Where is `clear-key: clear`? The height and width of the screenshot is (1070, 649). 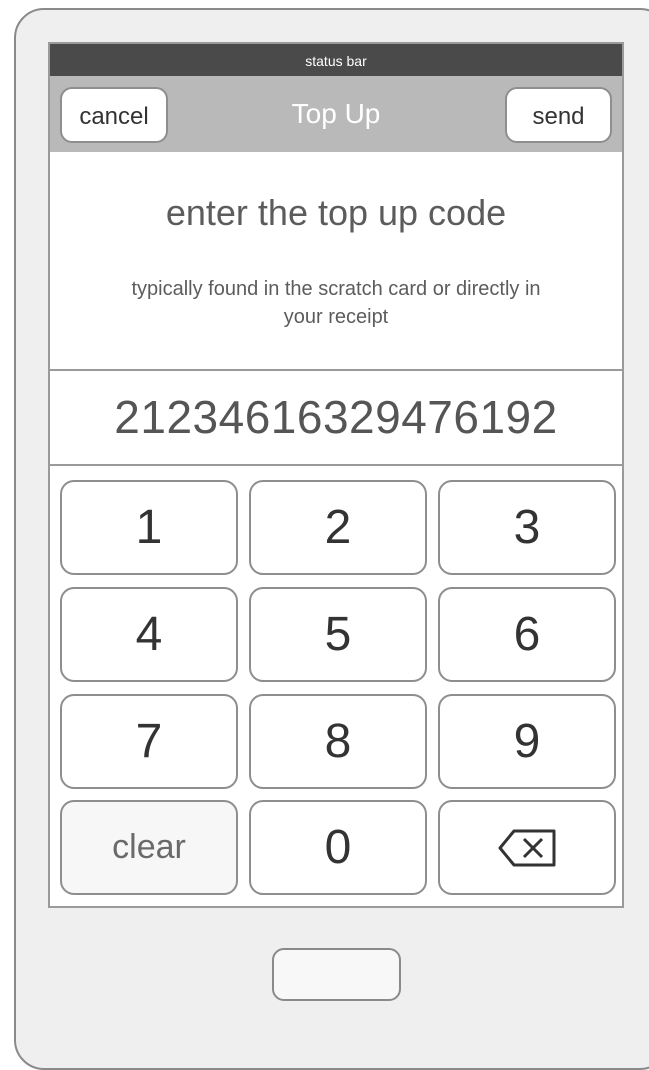
clear-key: clear is located at coordinates (149, 847).